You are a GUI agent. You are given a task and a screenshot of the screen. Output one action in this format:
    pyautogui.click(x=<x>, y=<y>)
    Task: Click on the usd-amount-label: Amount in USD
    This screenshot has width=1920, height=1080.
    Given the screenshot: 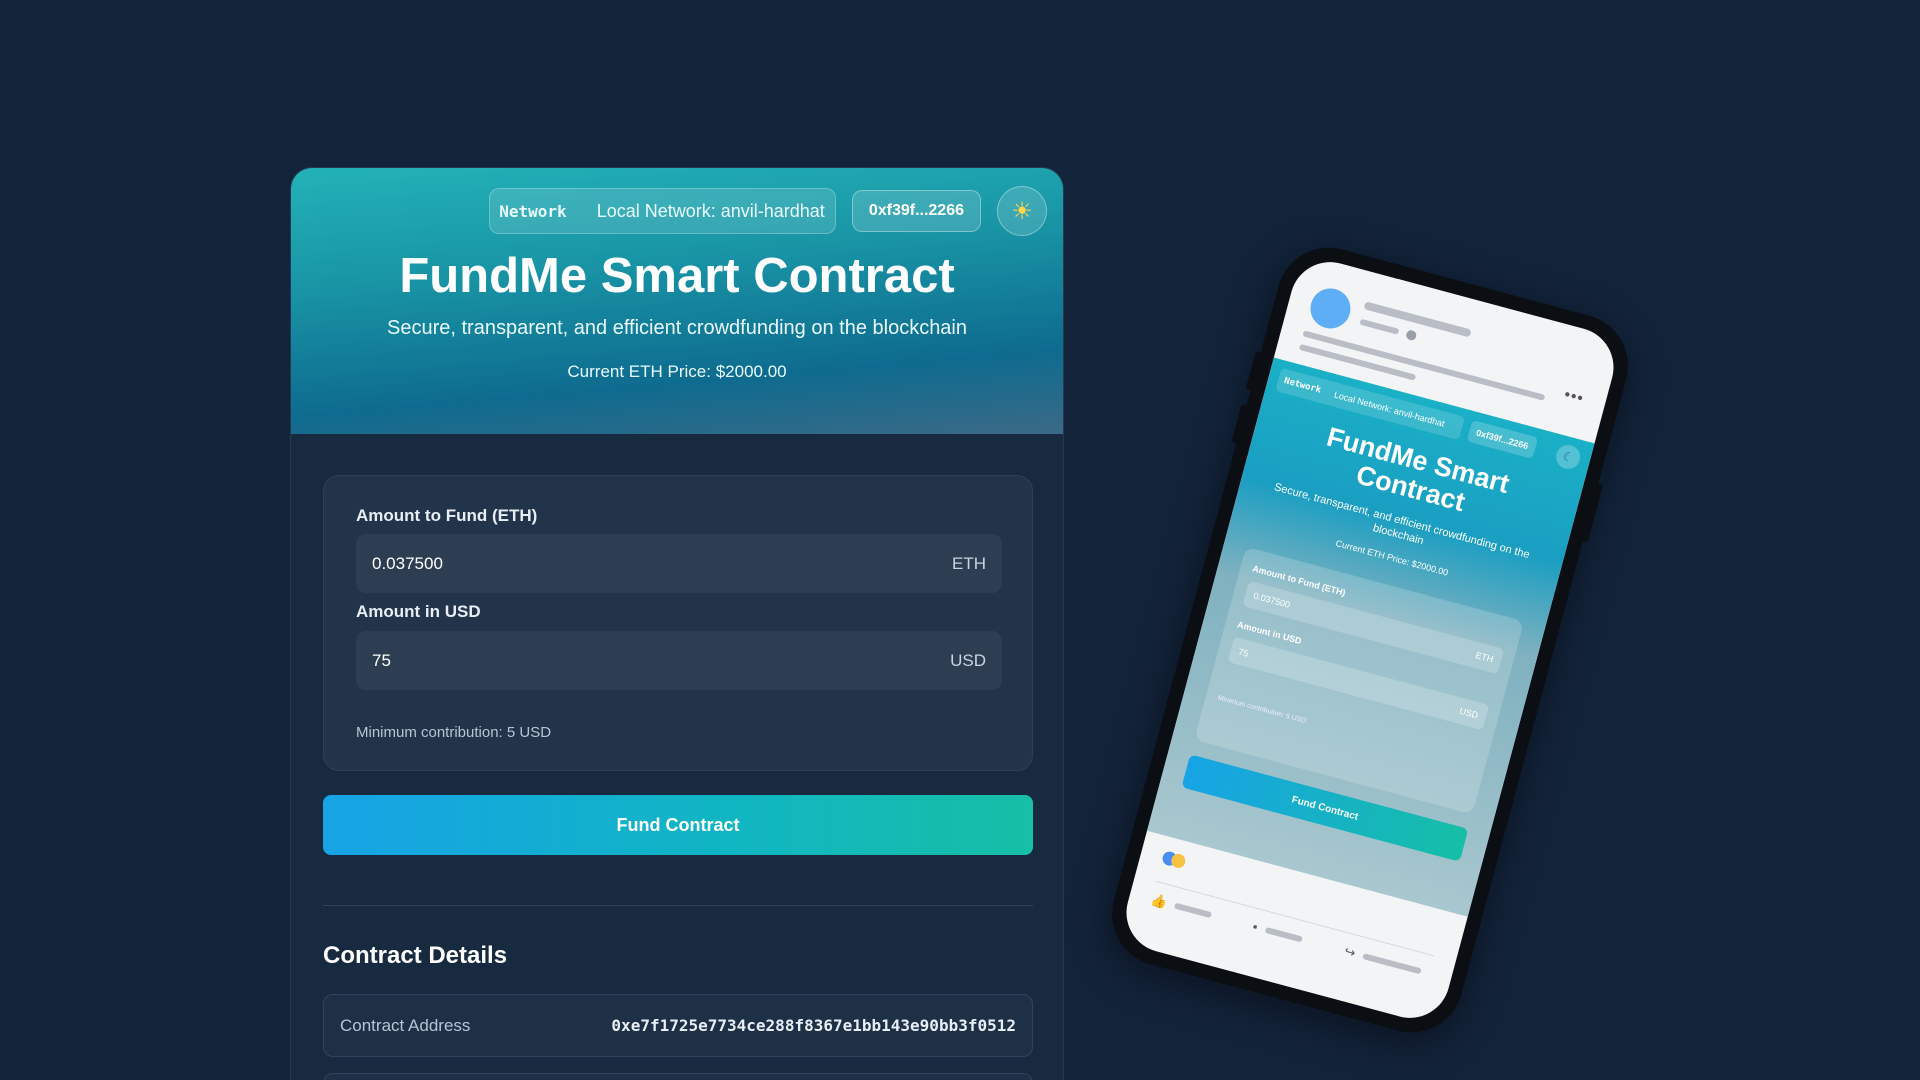 What is the action you would take?
    pyautogui.click(x=418, y=611)
    